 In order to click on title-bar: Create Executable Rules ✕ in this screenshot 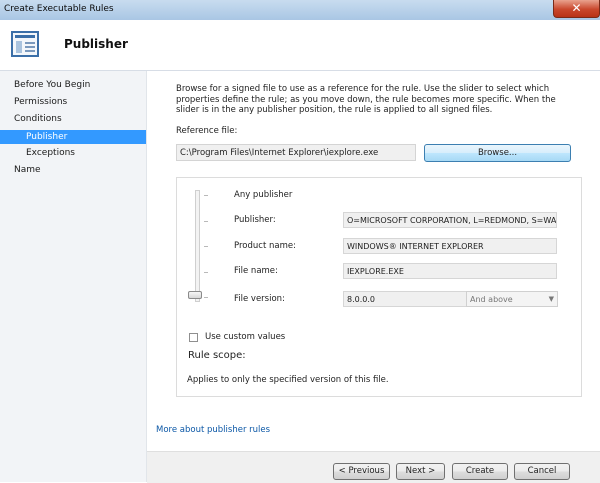, I will do `click(300, 10)`.